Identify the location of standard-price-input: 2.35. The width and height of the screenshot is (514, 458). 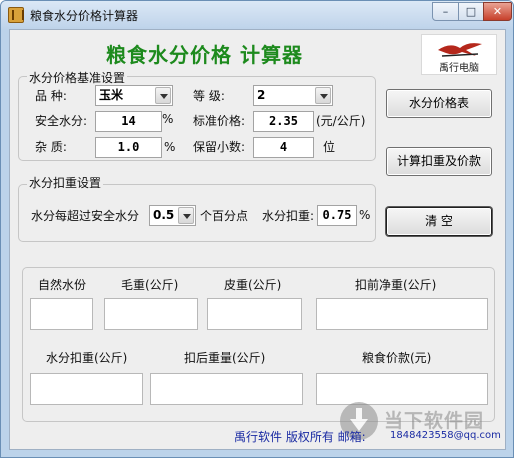
(283, 121).